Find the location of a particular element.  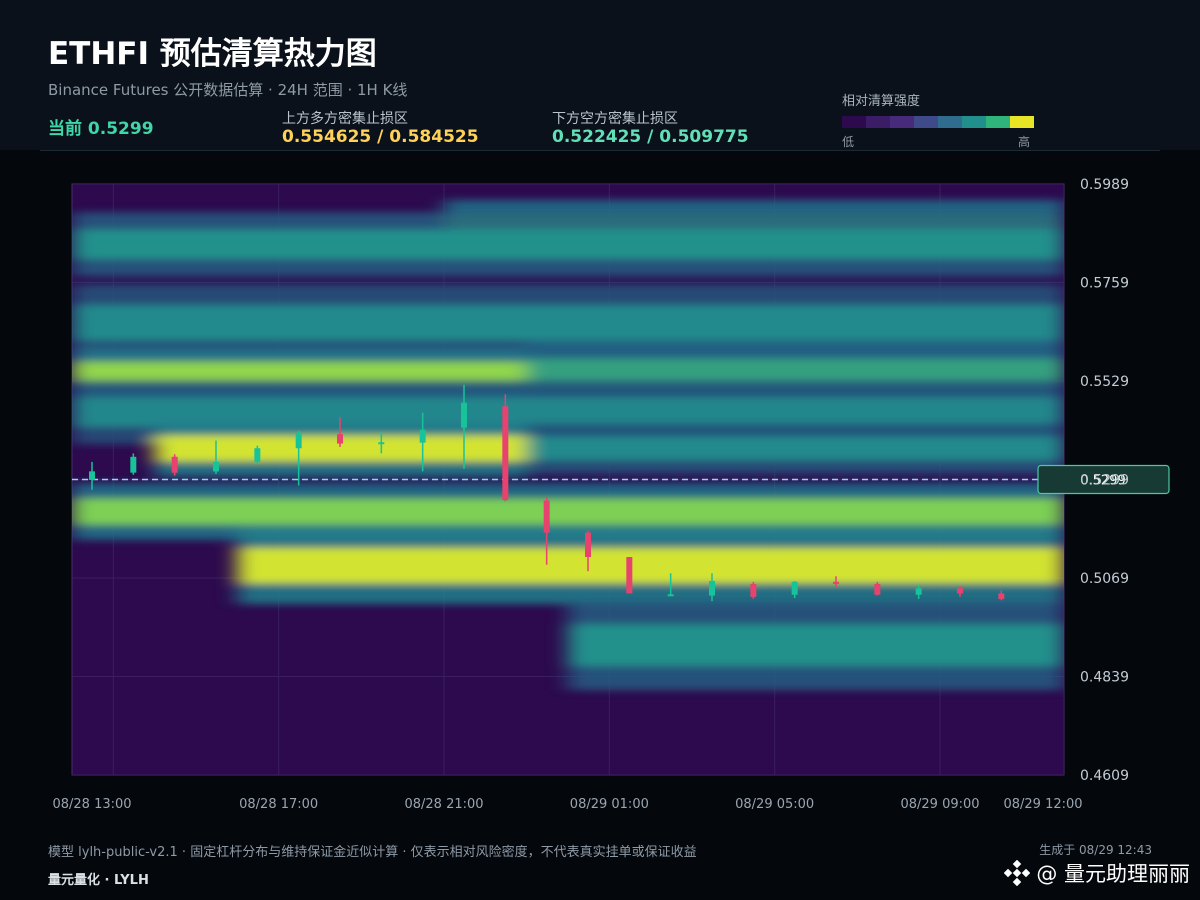

y-tick-label: 0.4609 is located at coordinates (1104, 776).